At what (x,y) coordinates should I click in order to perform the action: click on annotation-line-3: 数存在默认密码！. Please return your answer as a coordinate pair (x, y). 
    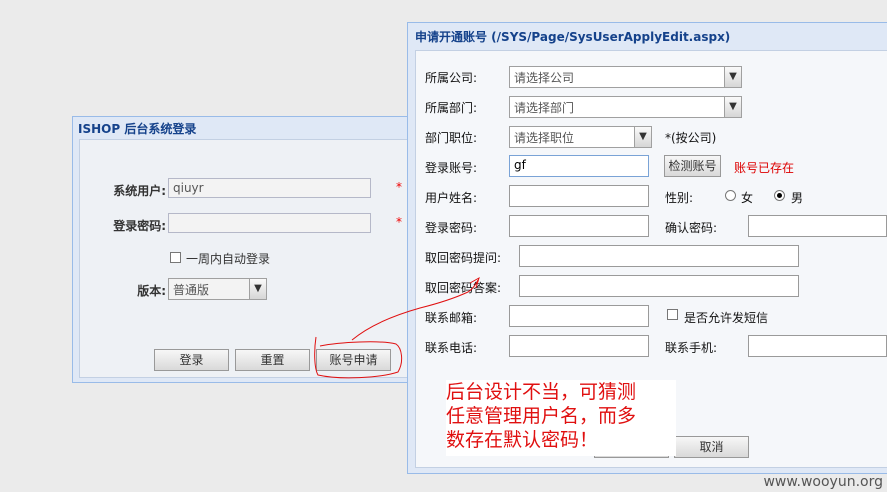
    Looking at the image, I should click on (522, 440).